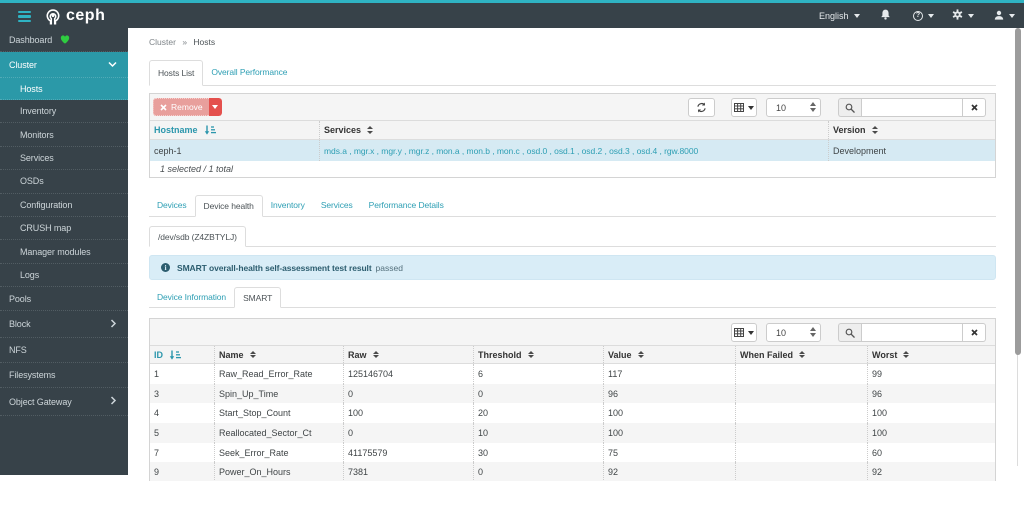 This screenshot has height=507, width=1024. Describe the element at coordinates (64, 376) in the screenshot. I see `sidebar-item-filesystems: Filesystems` at that location.